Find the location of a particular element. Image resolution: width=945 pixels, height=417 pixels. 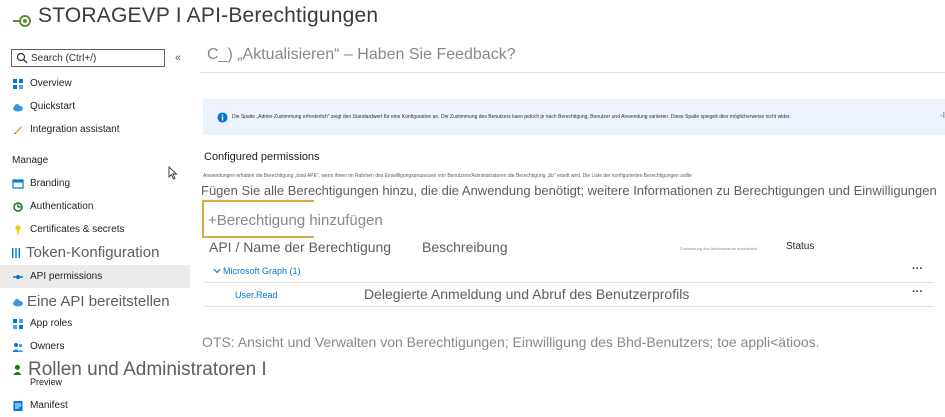

sidebar-item-label: Manifest is located at coordinates (49, 405).